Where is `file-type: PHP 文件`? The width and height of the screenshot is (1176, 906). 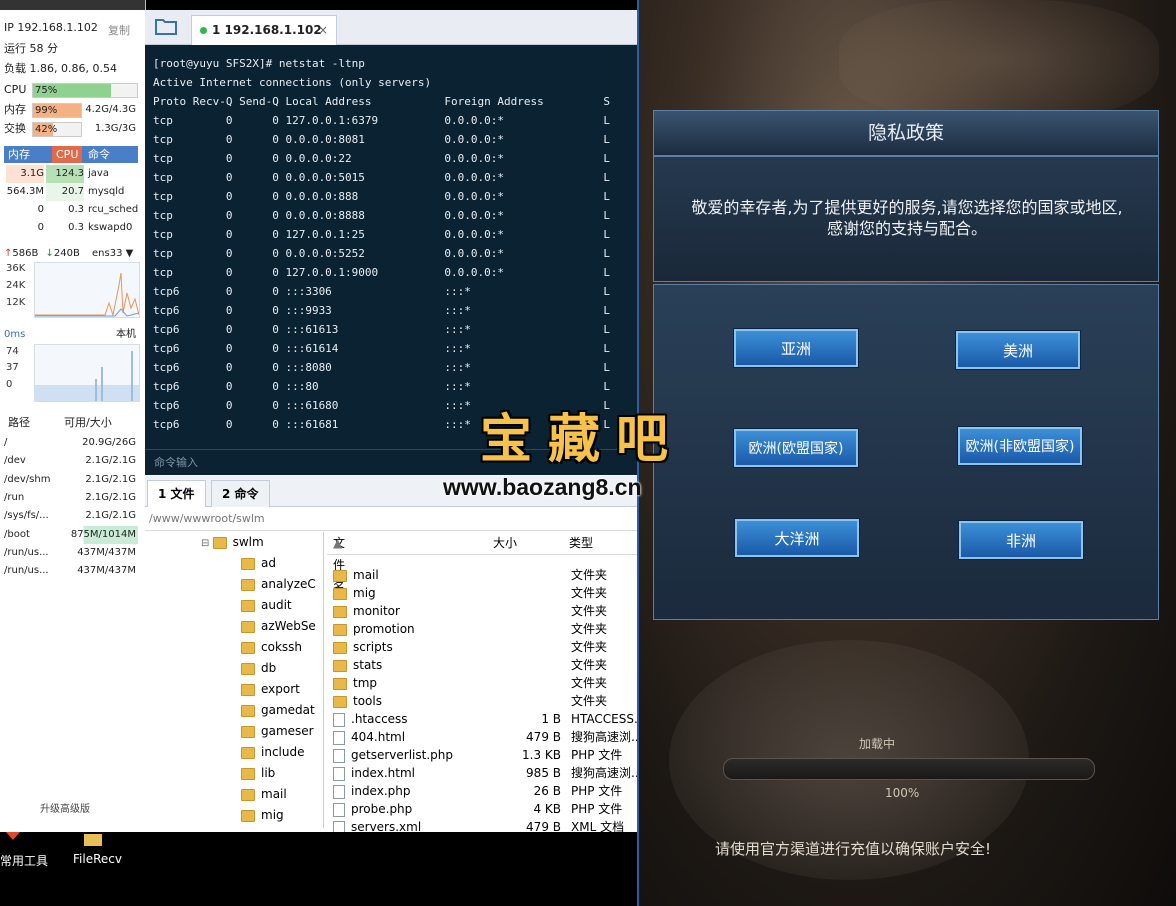
file-type: PHP 文件 is located at coordinates (597, 791).